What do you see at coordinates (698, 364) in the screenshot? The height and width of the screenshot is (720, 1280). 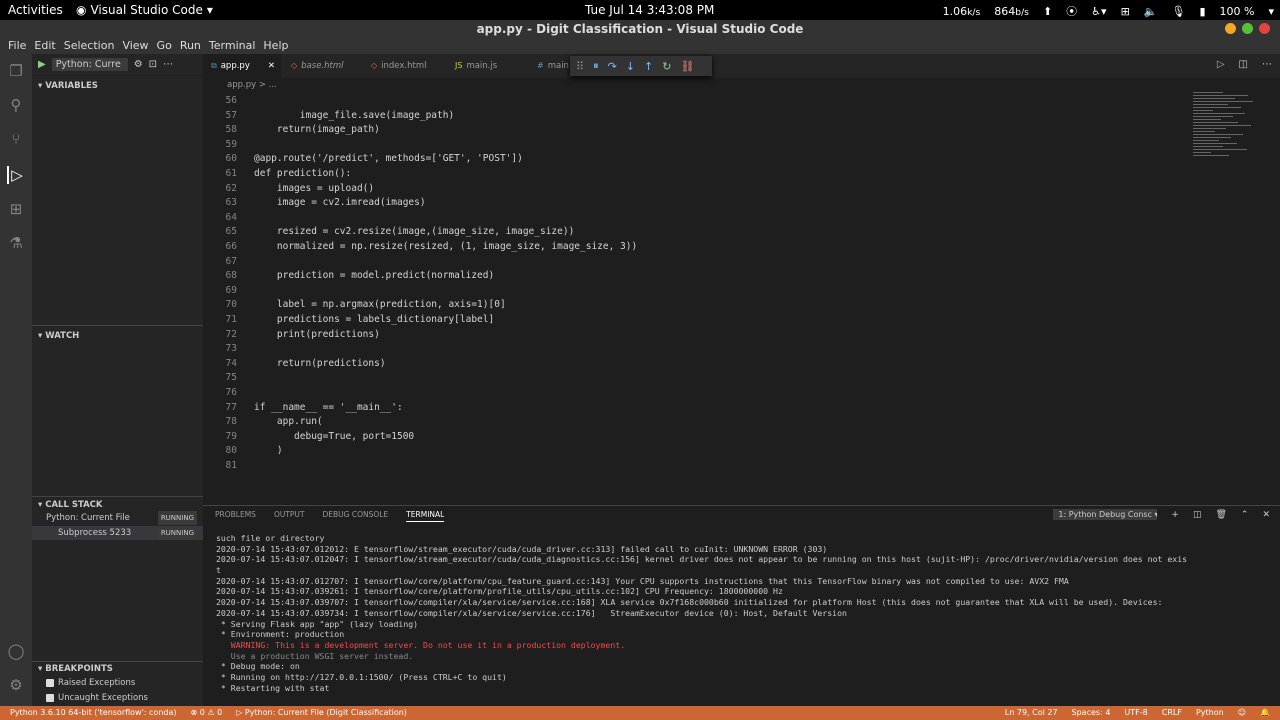 I see `code-line: 74 return(predictions)` at bounding box center [698, 364].